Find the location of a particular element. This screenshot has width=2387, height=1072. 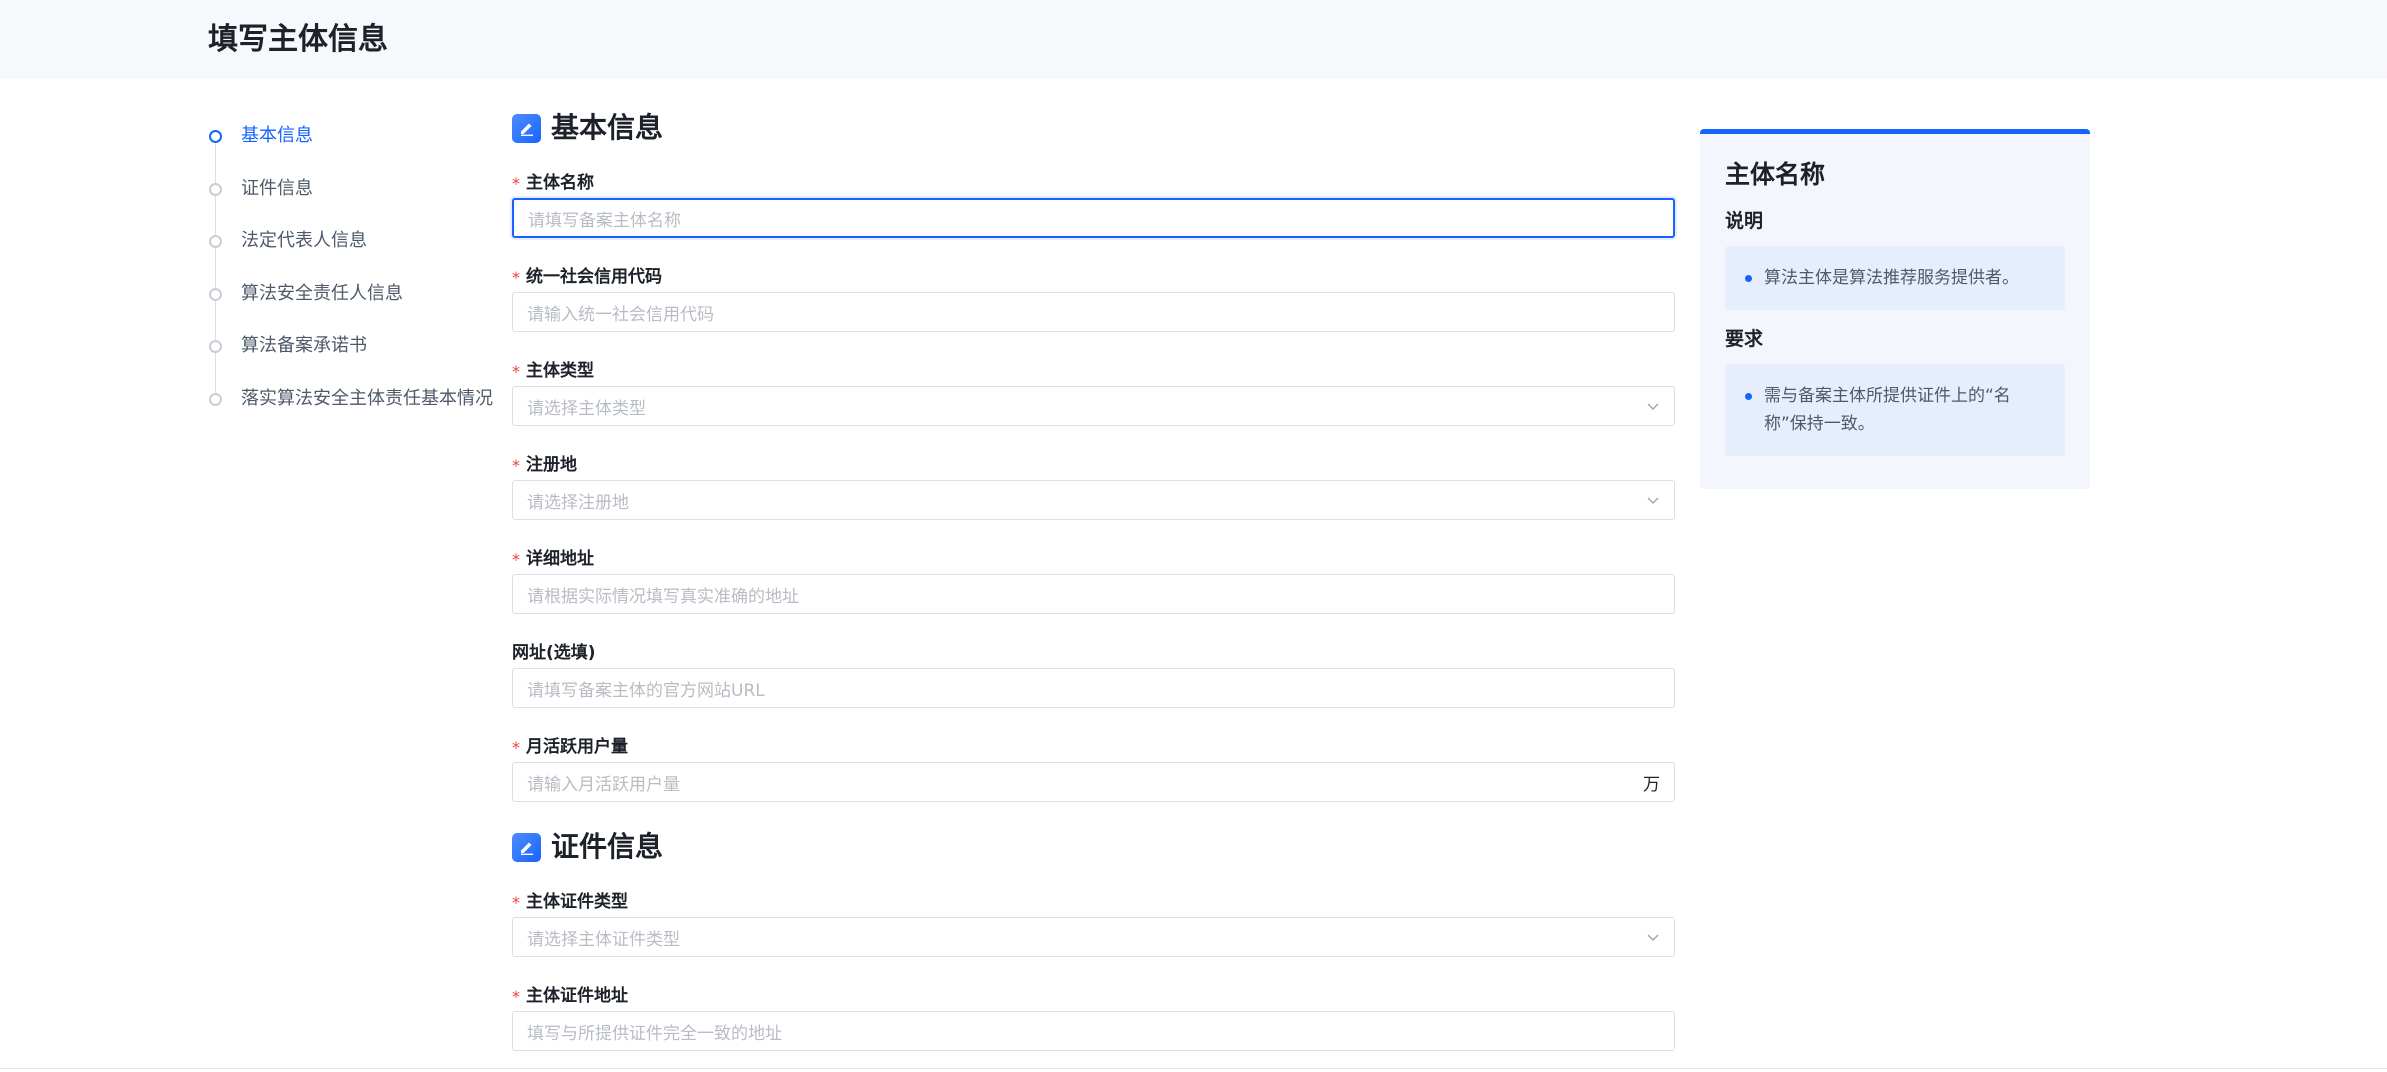

field-cert-address: * 主体证件地址 填写与所提供证件完全一致的地址 is located at coordinates (1093, 1016).